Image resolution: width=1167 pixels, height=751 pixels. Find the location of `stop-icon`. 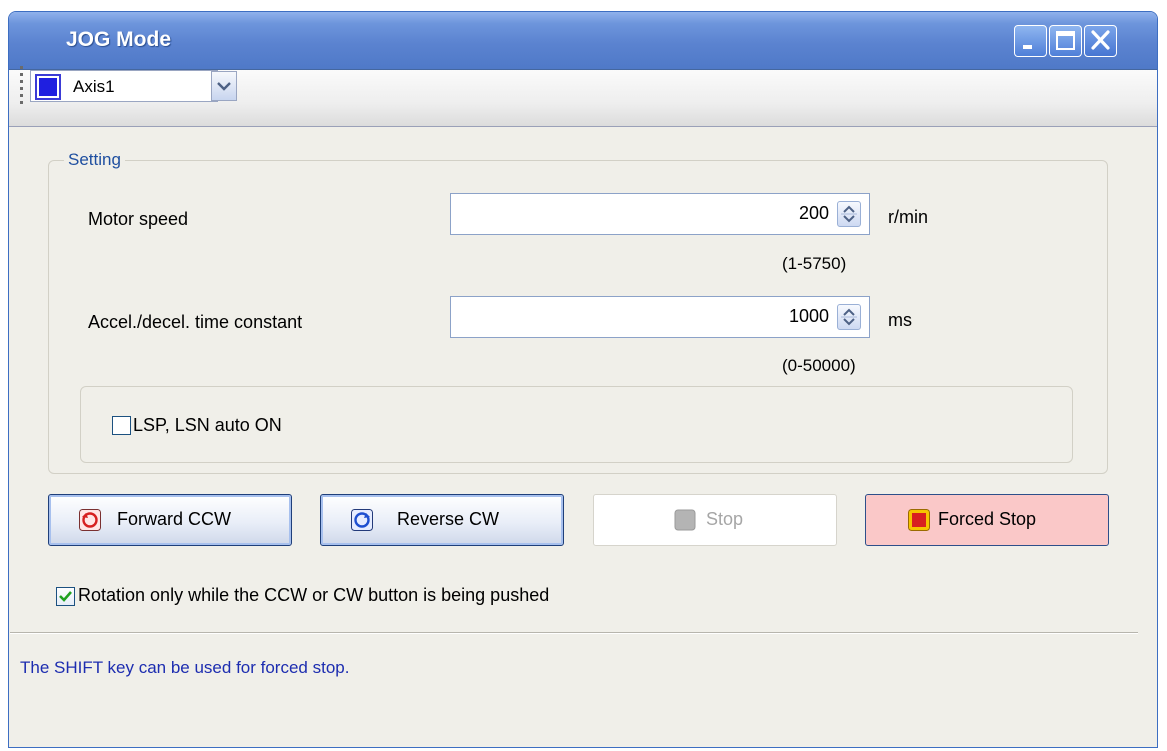

stop-icon is located at coordinates (685, 520).